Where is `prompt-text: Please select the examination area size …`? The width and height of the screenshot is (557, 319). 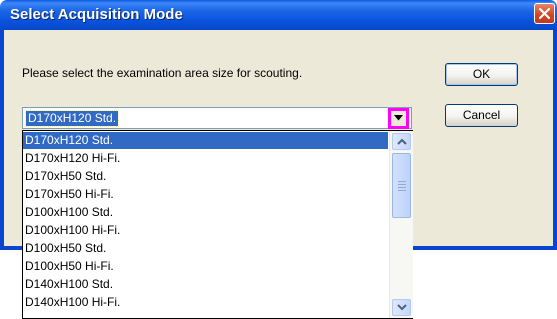
prompt-text: Please select the examination area size … is located at coordinates (162, 73).